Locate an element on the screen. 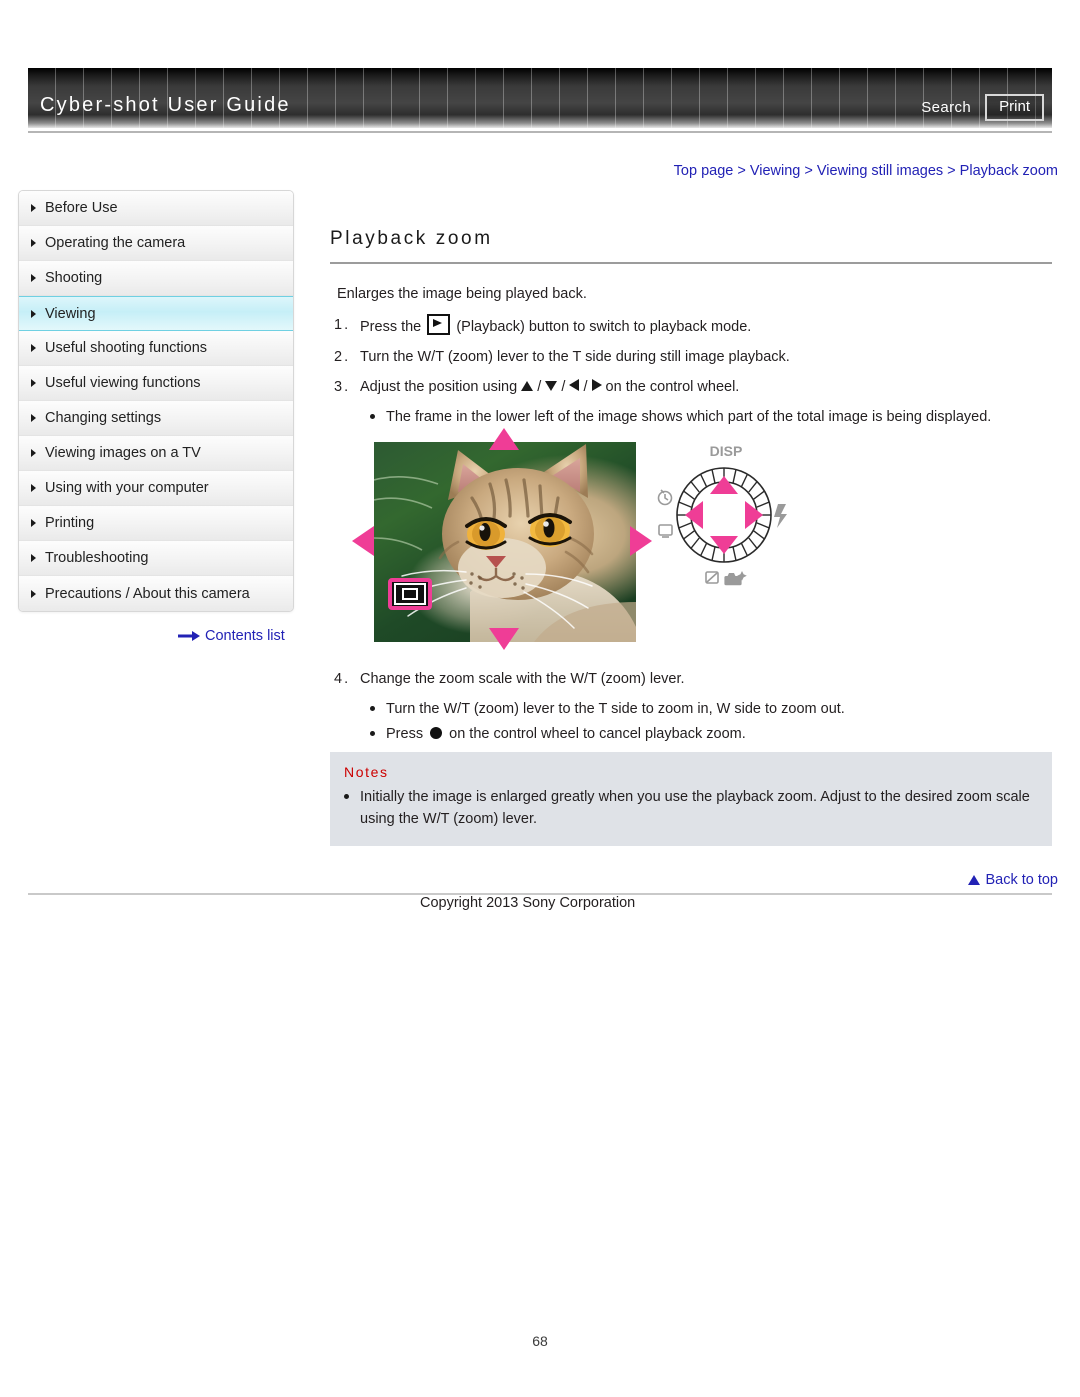 The height and width of the screenshot is (1397, 1080). step-1-number: 1. is located at coordinates (342, 325).